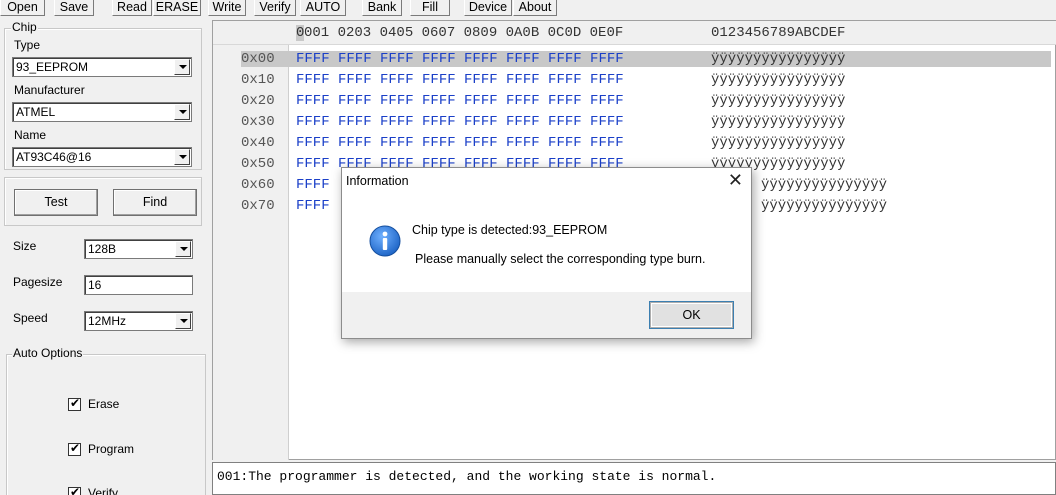 The image size is (1056, 495). What do you see at coordinates (488, 8) in the screenshot?
I see `device-button: Device` at bounding box center [488, 8].